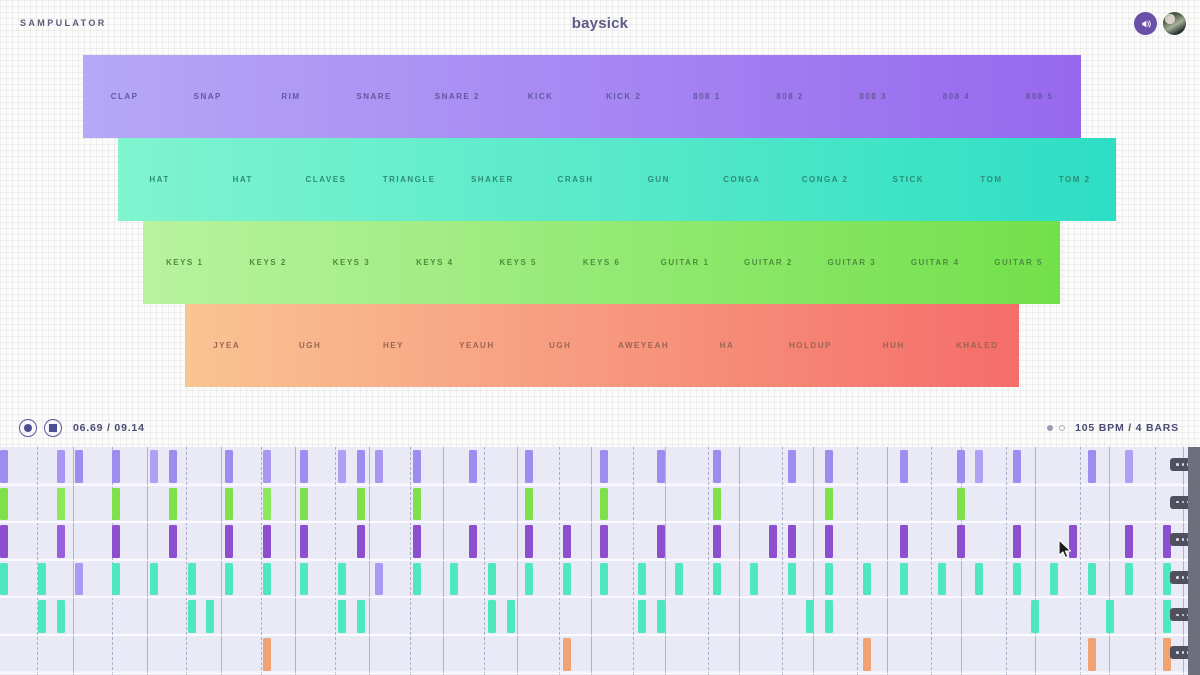 This screenshot has height=675, width=1200. I want to click on pad-conga-2: CONGA 2, so click(825, 179).